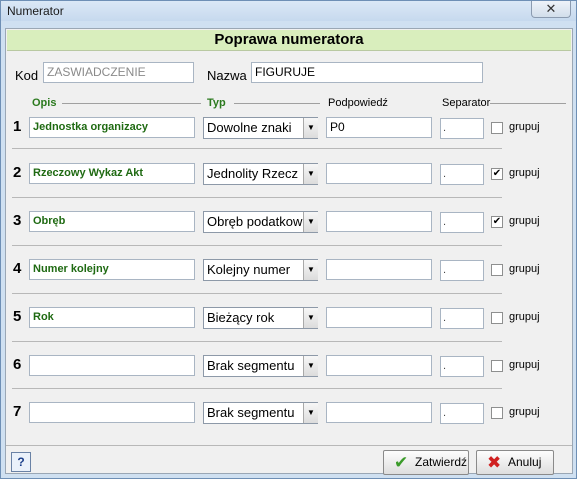  I want to click on cancel-label: Anuluj, so click(525, 462).